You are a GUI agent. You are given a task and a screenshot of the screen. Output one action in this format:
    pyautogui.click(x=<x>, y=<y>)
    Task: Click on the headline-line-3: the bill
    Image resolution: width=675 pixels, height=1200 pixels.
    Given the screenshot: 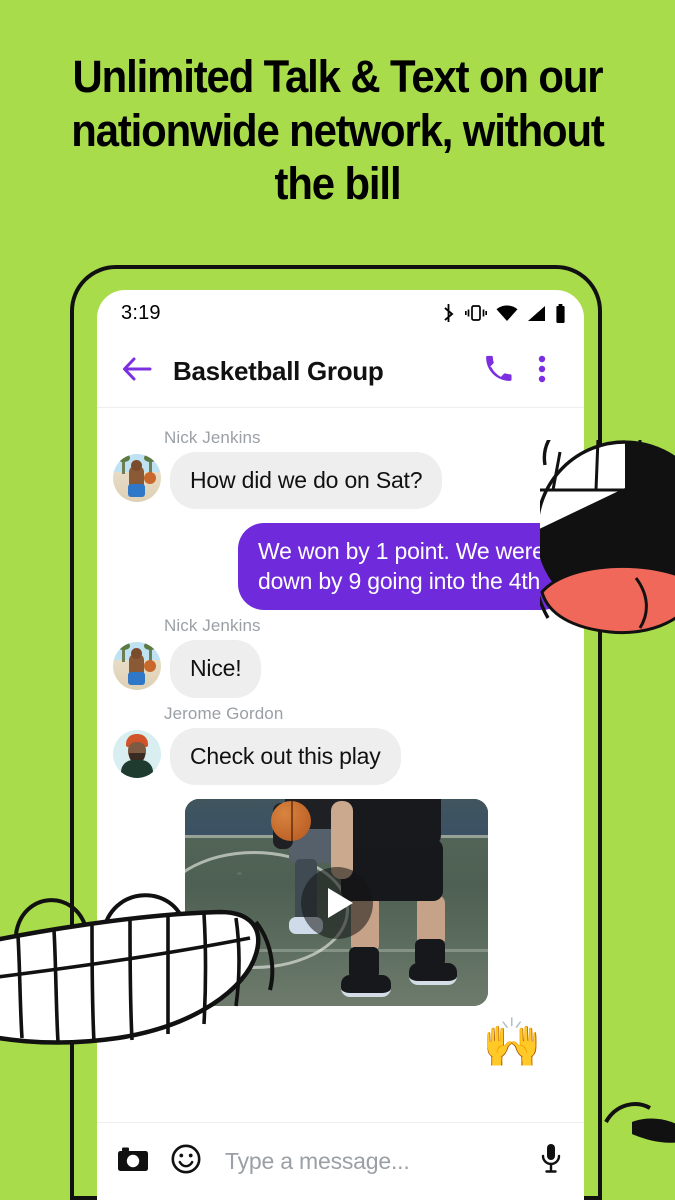 What is the action you would take?
    pyautogui.click(x=338, y=184)
    